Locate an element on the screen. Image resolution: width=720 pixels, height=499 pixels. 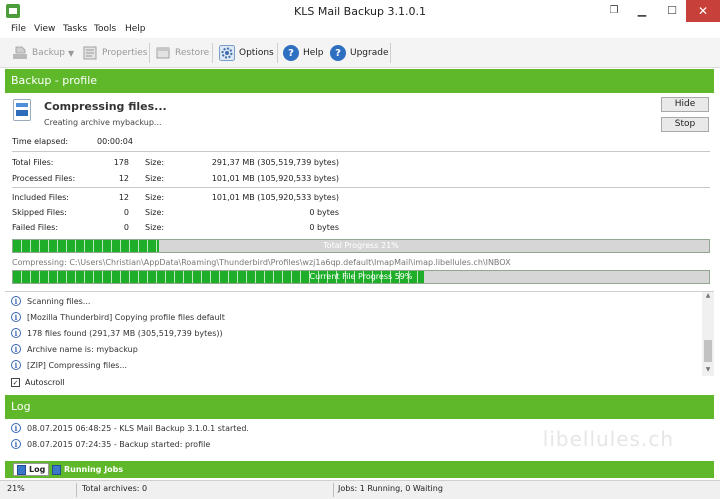
log-tab-icon is located at coordinates (21, 469).